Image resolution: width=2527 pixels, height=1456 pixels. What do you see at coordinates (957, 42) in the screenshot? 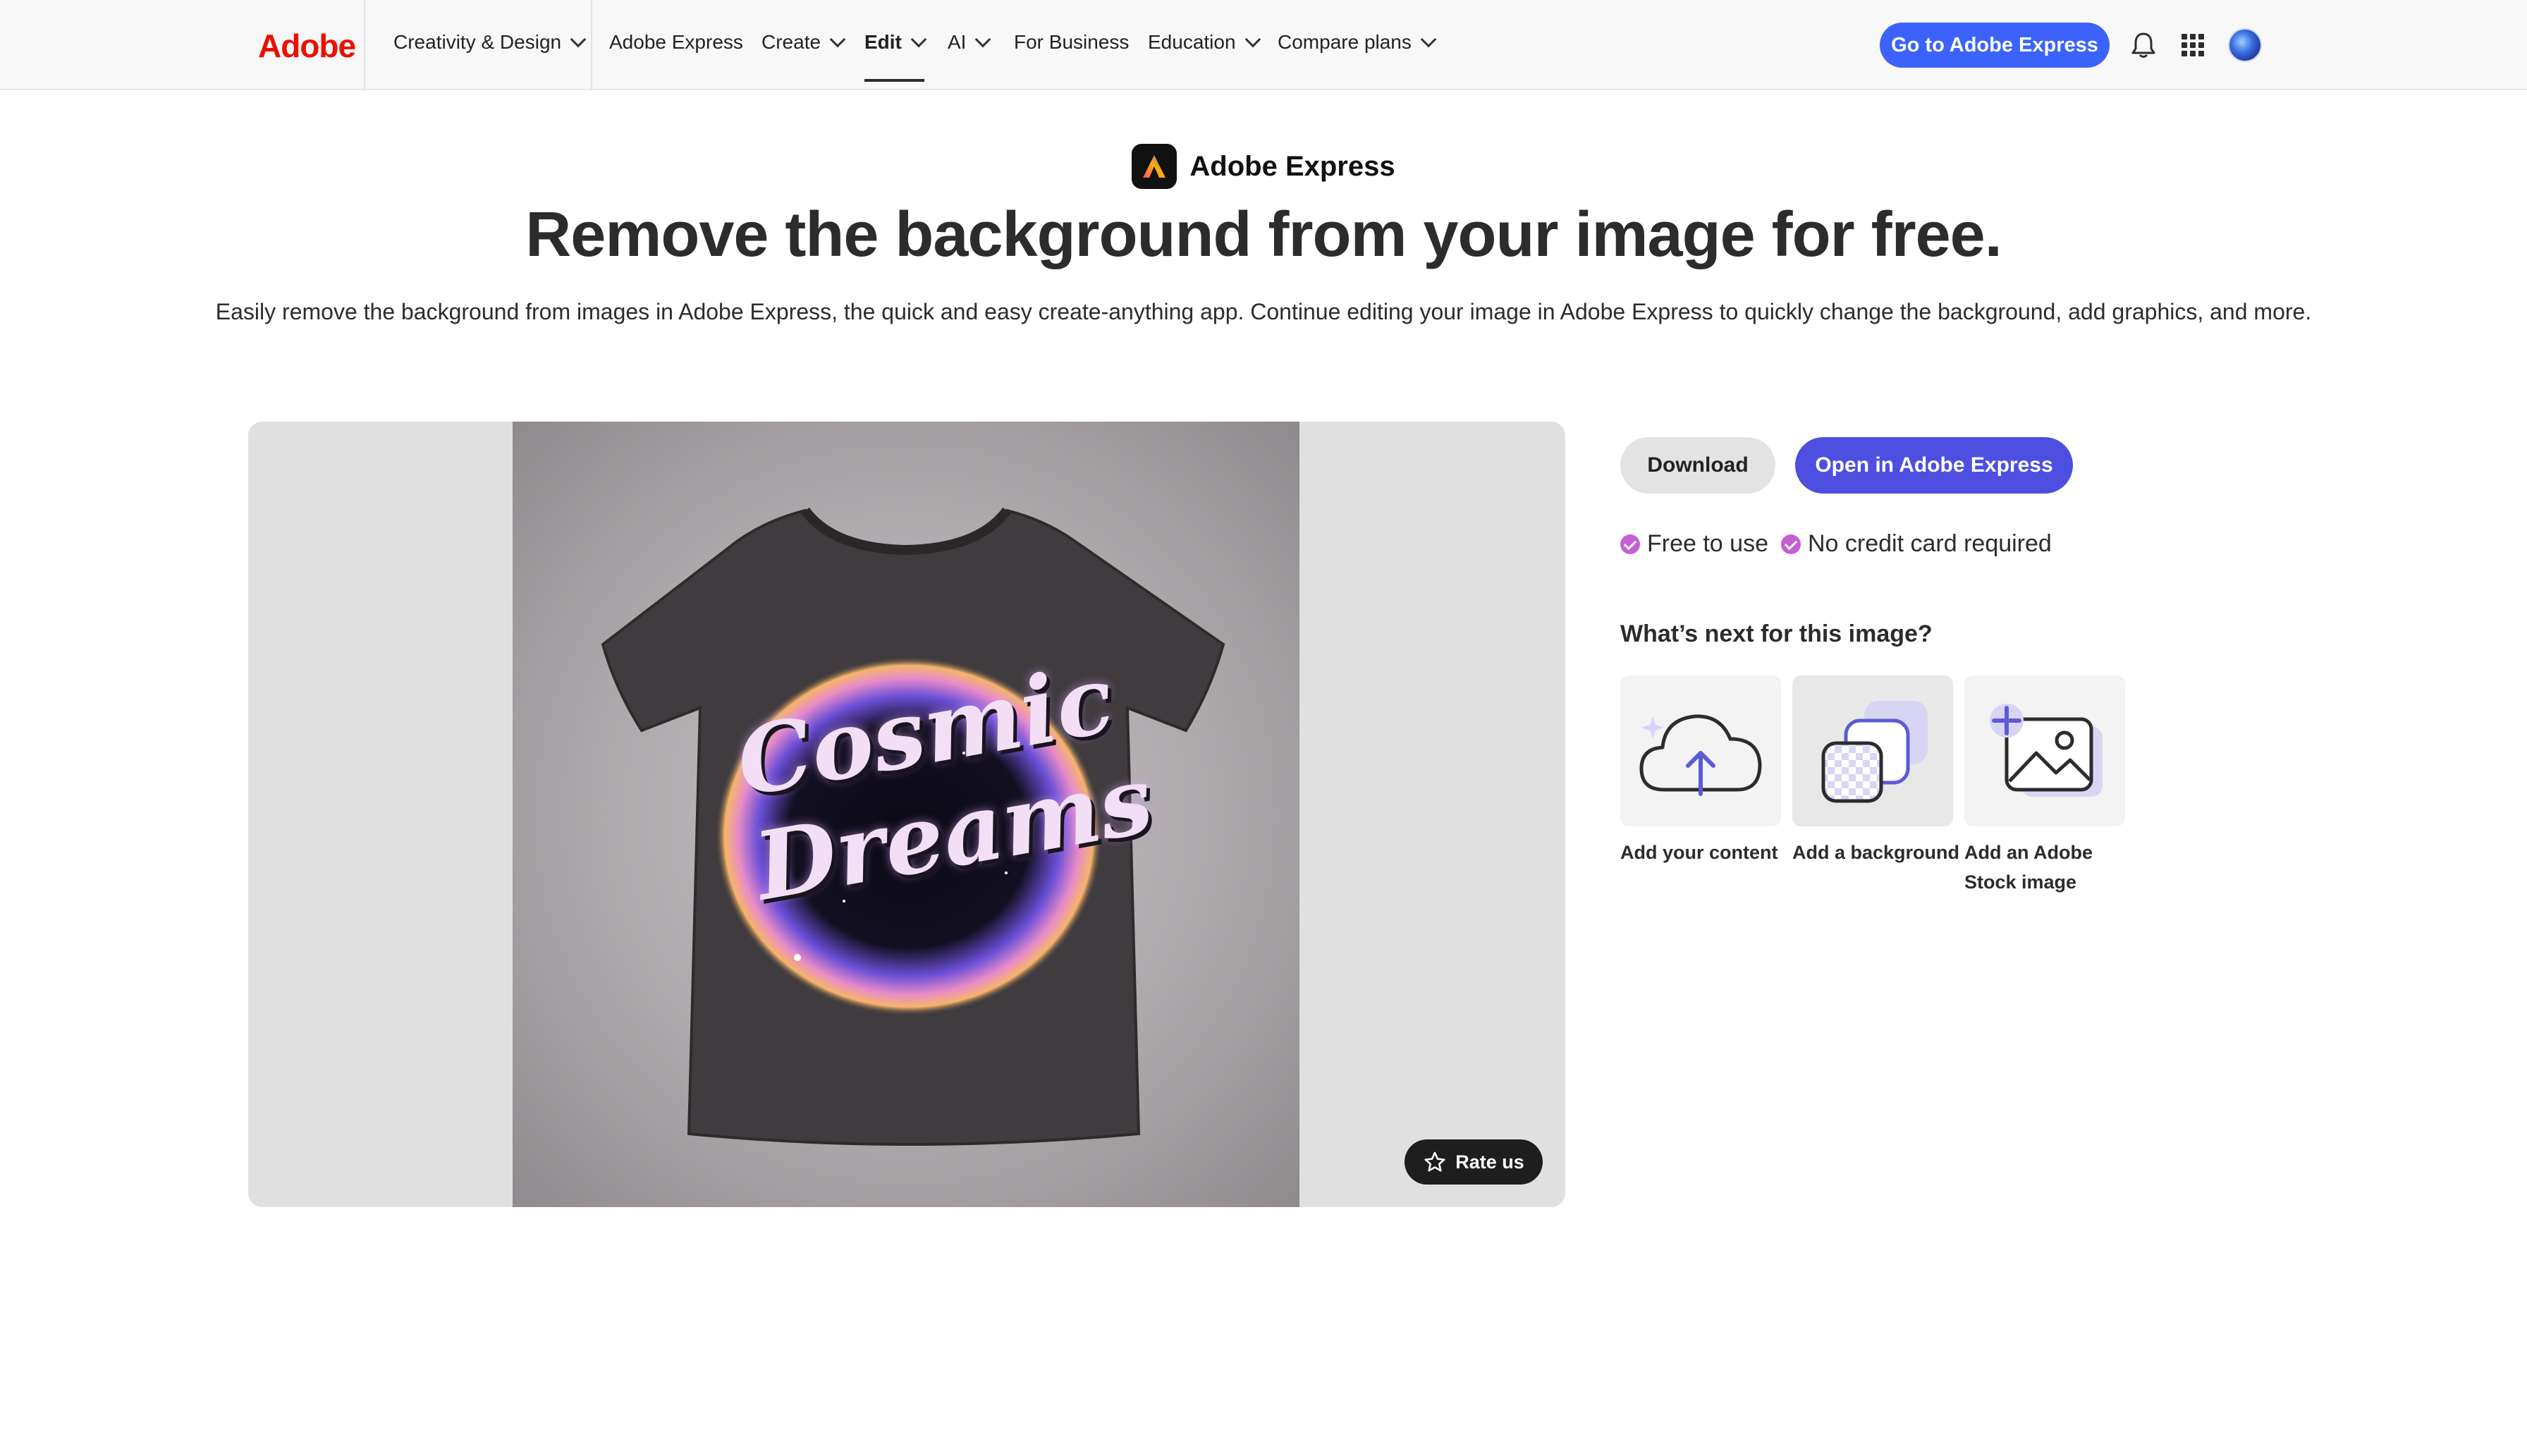
I see `nav-item-label: AI` at bounding box center [957, 42].